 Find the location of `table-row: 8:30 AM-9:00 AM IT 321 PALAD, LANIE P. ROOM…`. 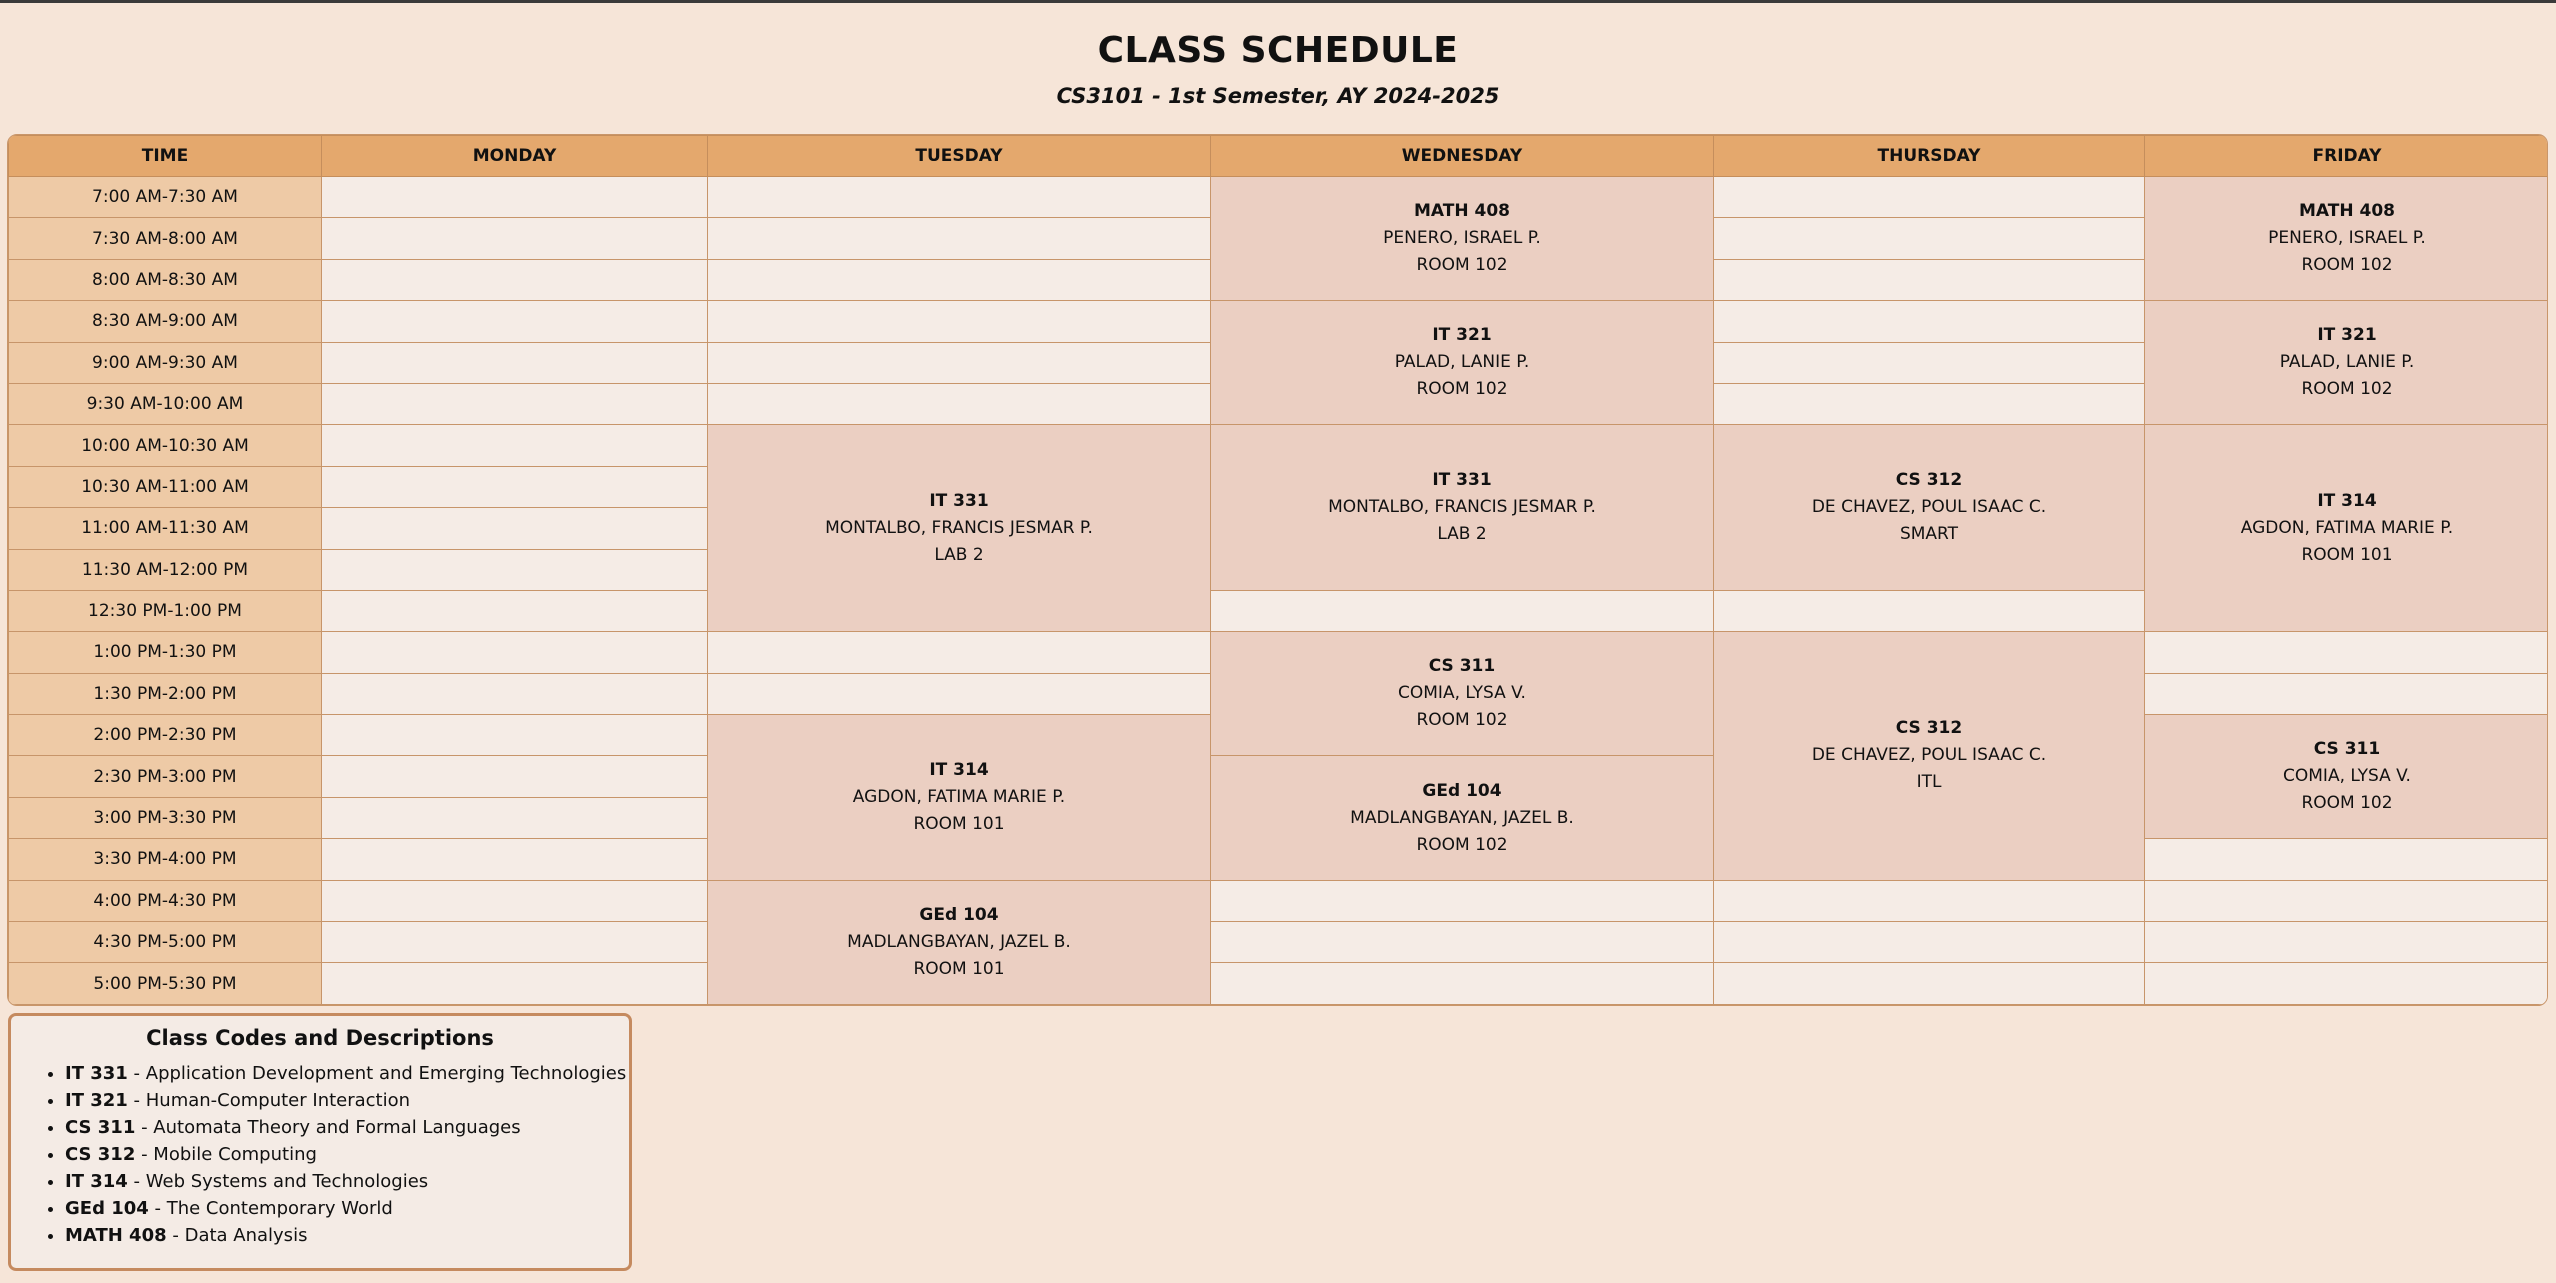

table-row: 8:30 AM-9:00 AM IT 321 PALAD, LANIE P. ROOM… is located at coordinates (1277, 363).